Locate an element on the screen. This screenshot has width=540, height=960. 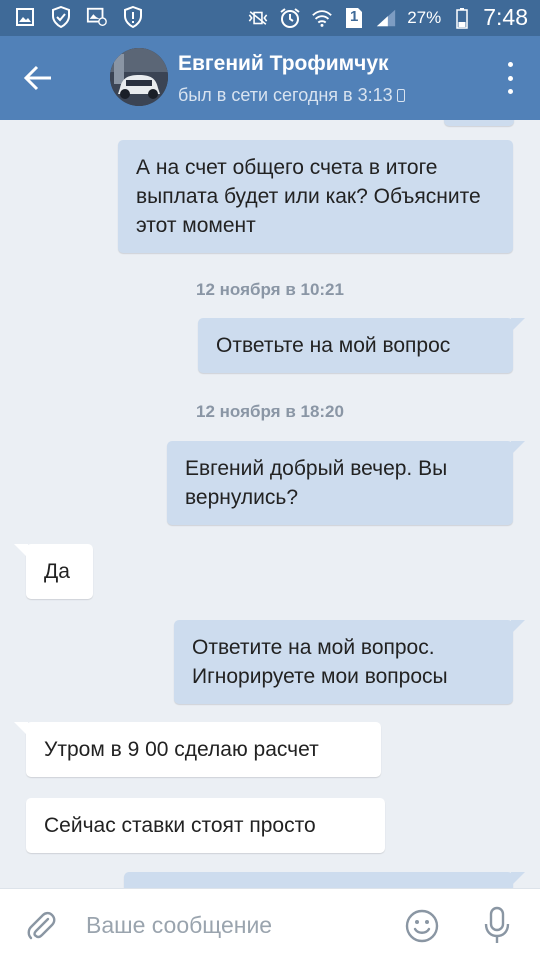
message-outgoing: Ответьте на мой вопрос is located at coordinates (361, 345).